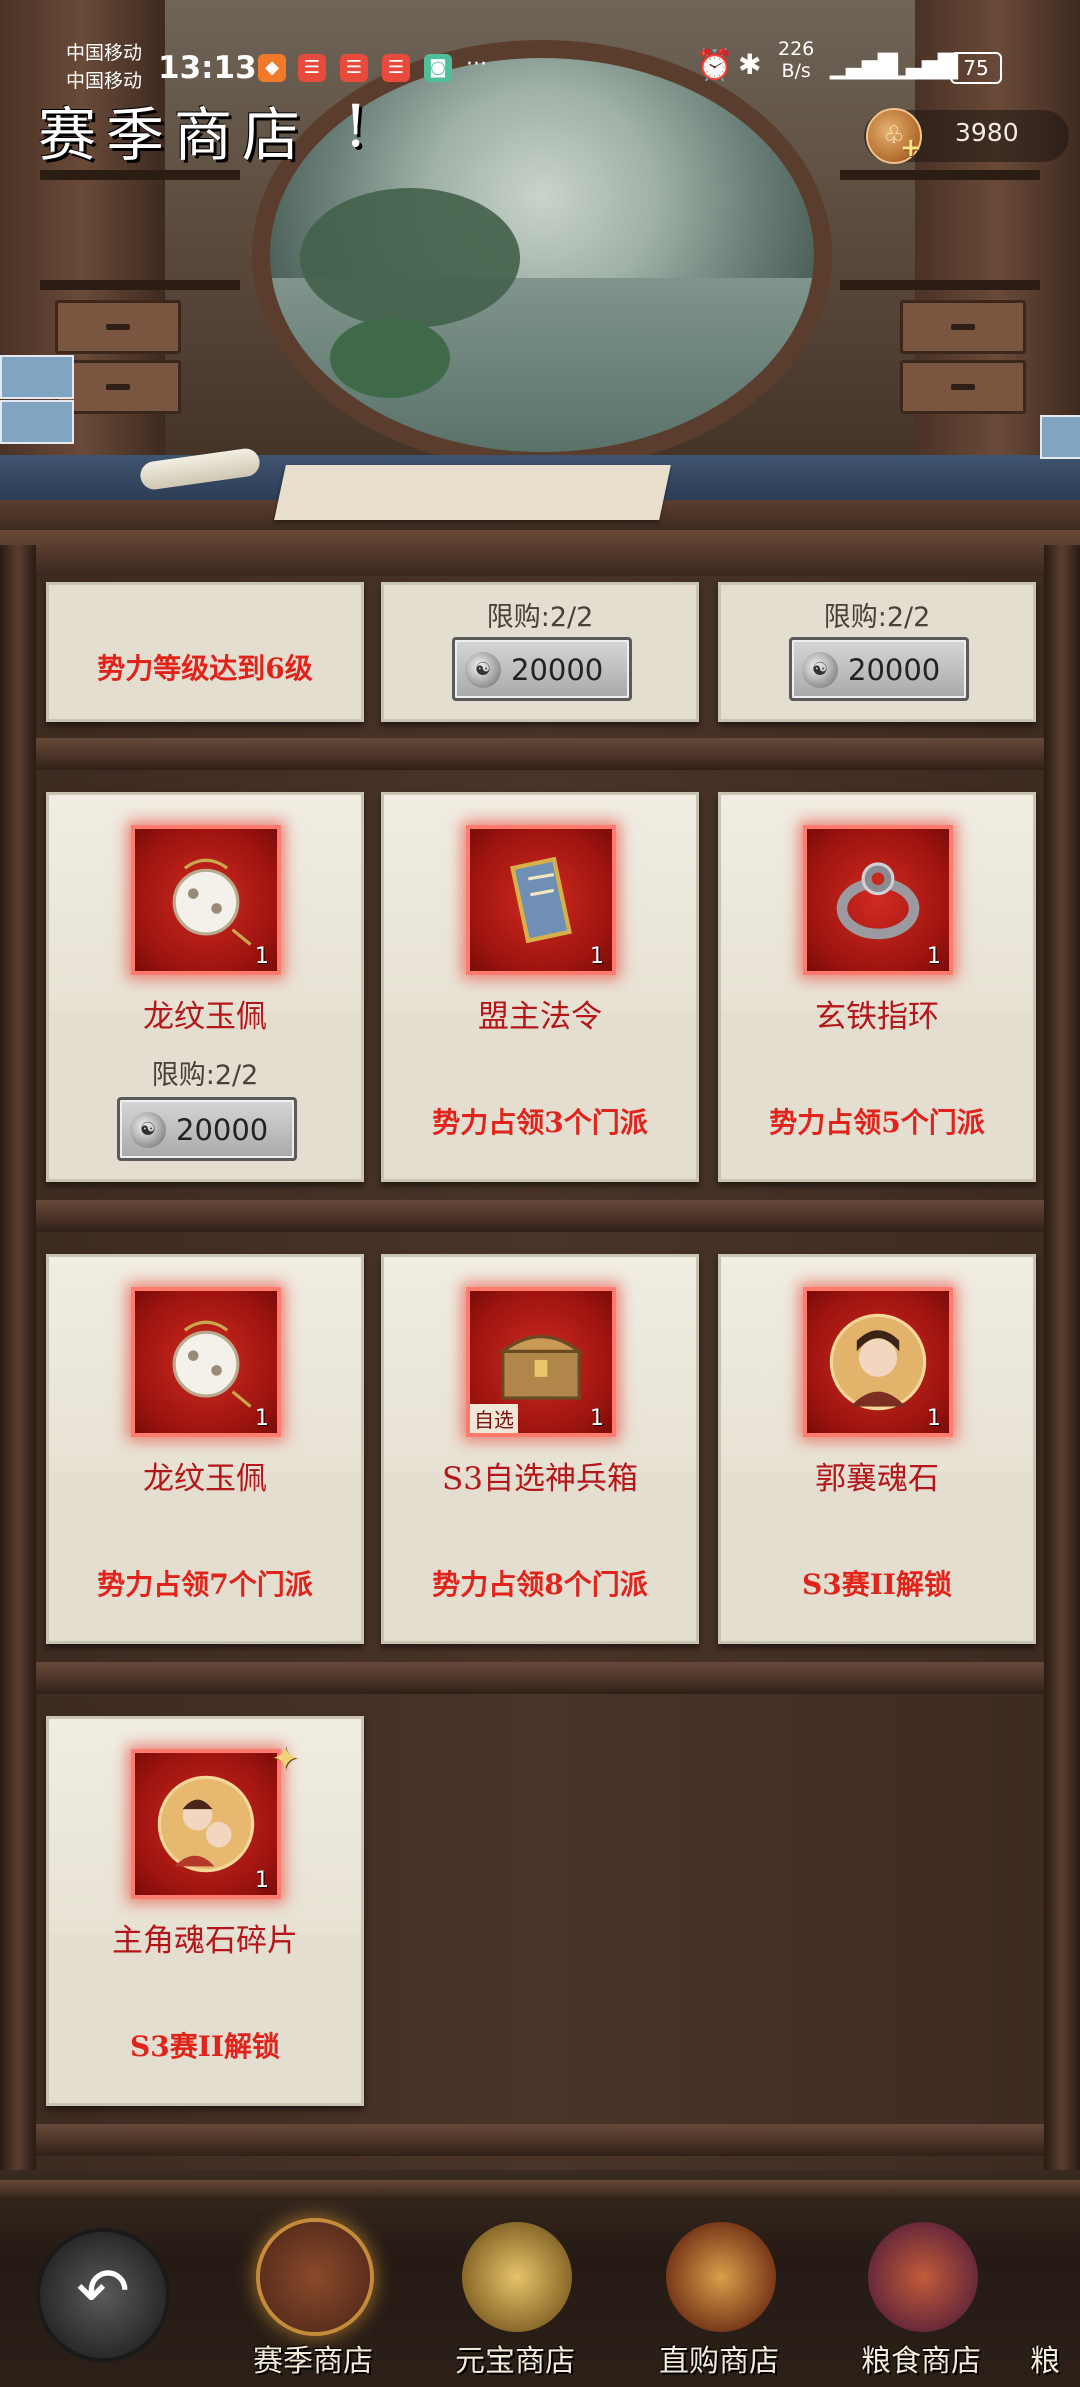 This screenshot has height=2387, width=1080. What do you see at coordinates (205, 668) in the screenshot?
I see `unlock-condition: 势力等级达到6级` at bounding box center [205, 668].